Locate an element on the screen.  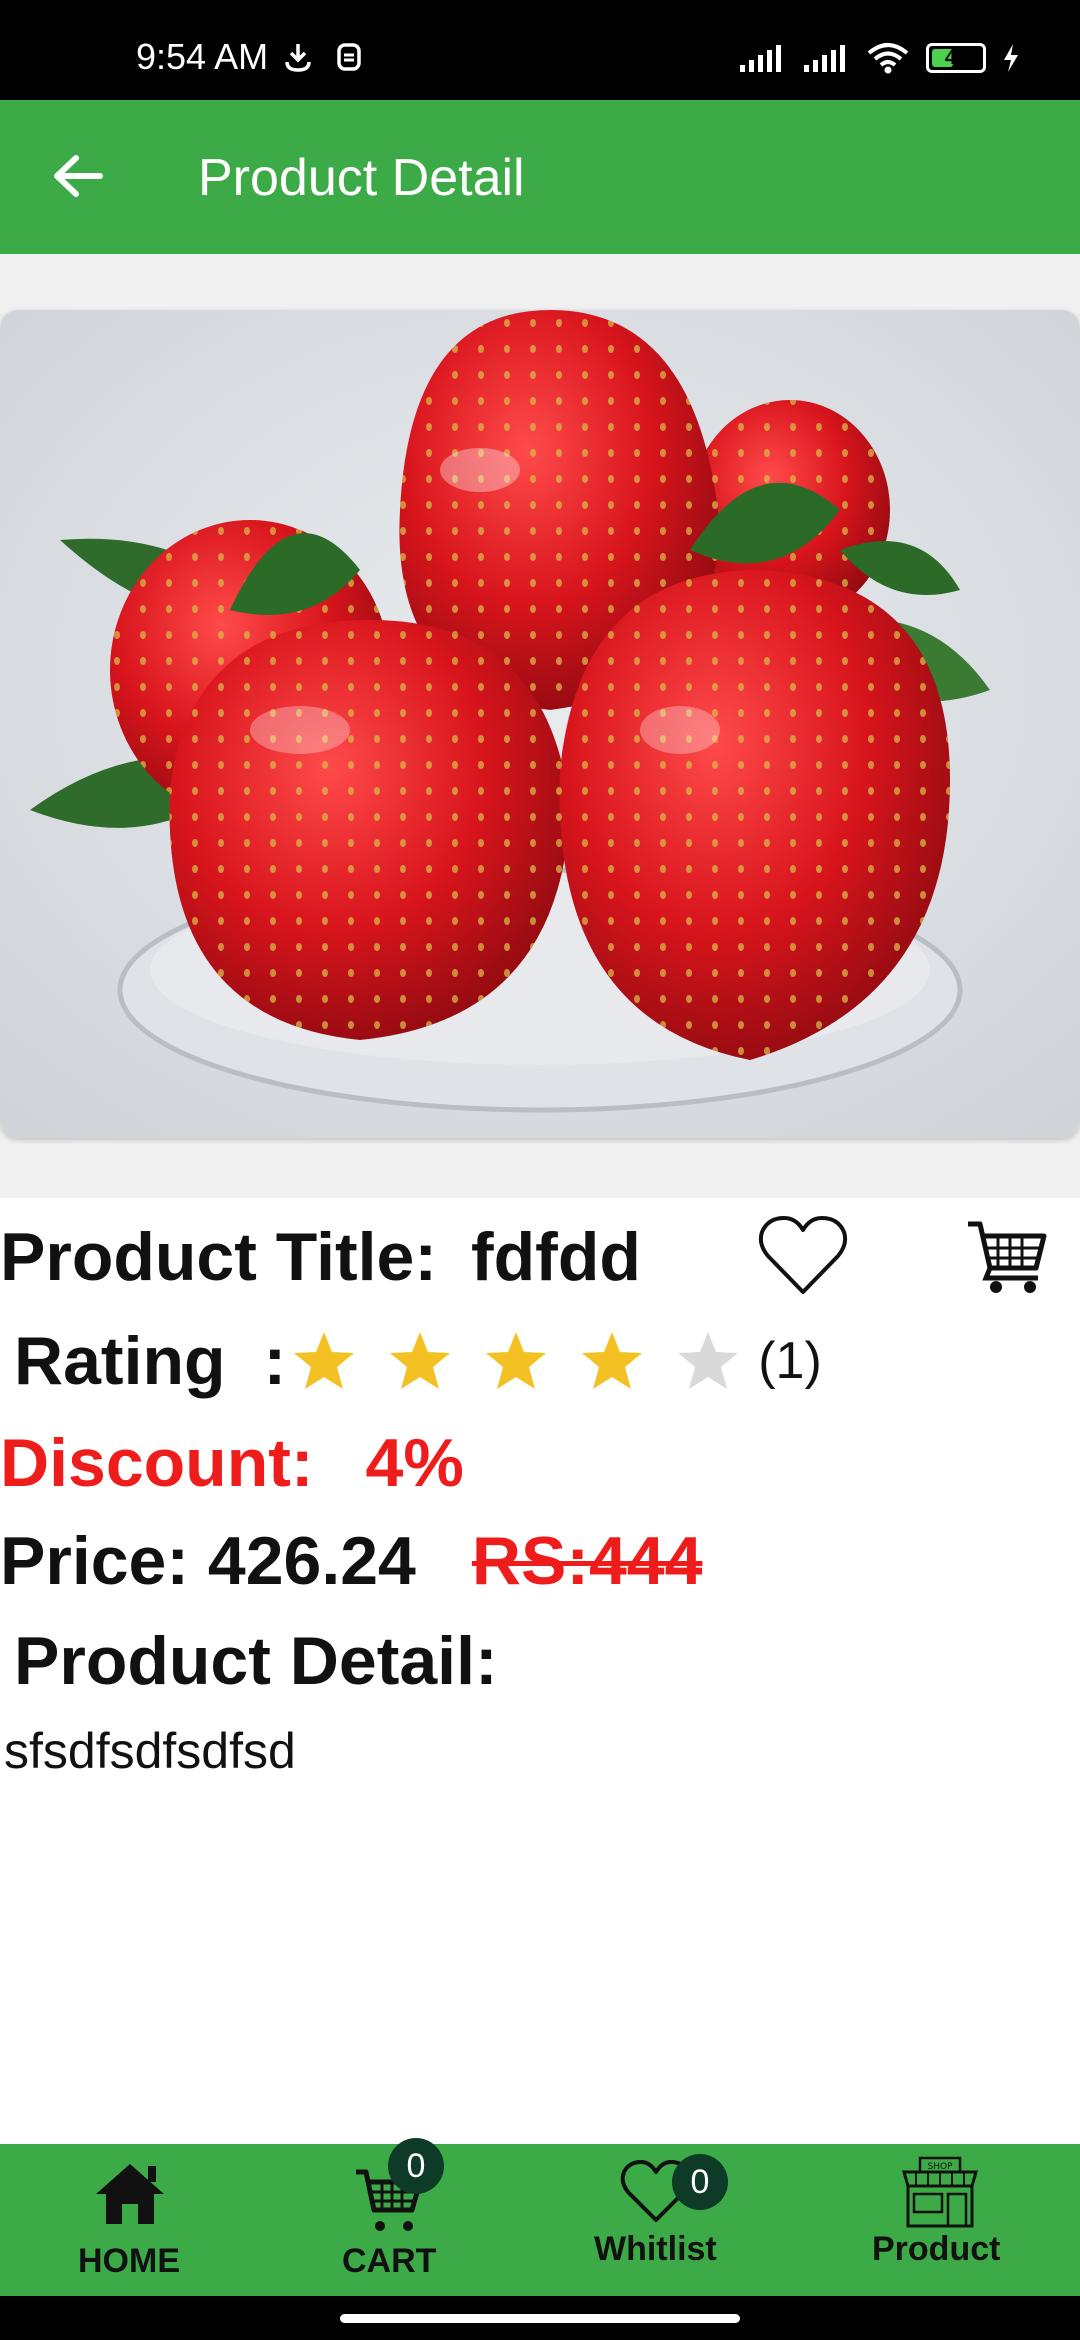
wishlist-badge: 0 is located at coordinates (700, 2182).